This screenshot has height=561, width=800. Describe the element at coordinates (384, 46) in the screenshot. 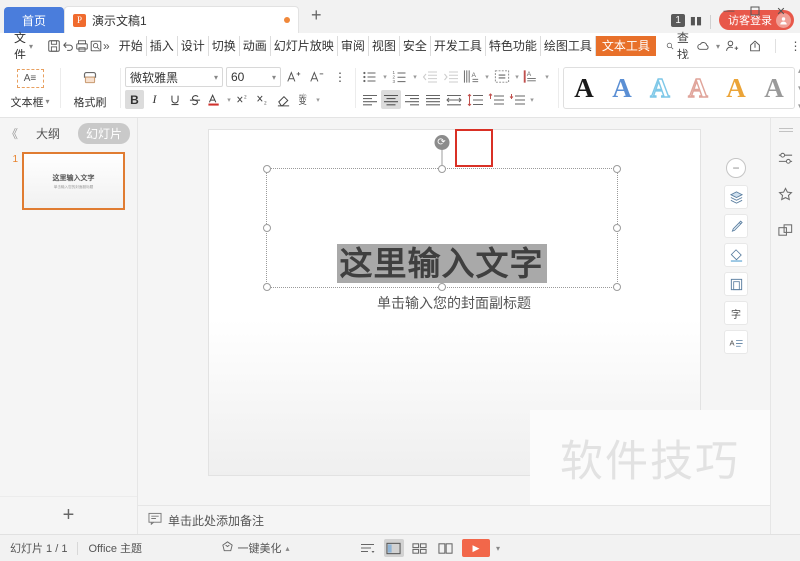

I see `tab-view: 视图` at that location.